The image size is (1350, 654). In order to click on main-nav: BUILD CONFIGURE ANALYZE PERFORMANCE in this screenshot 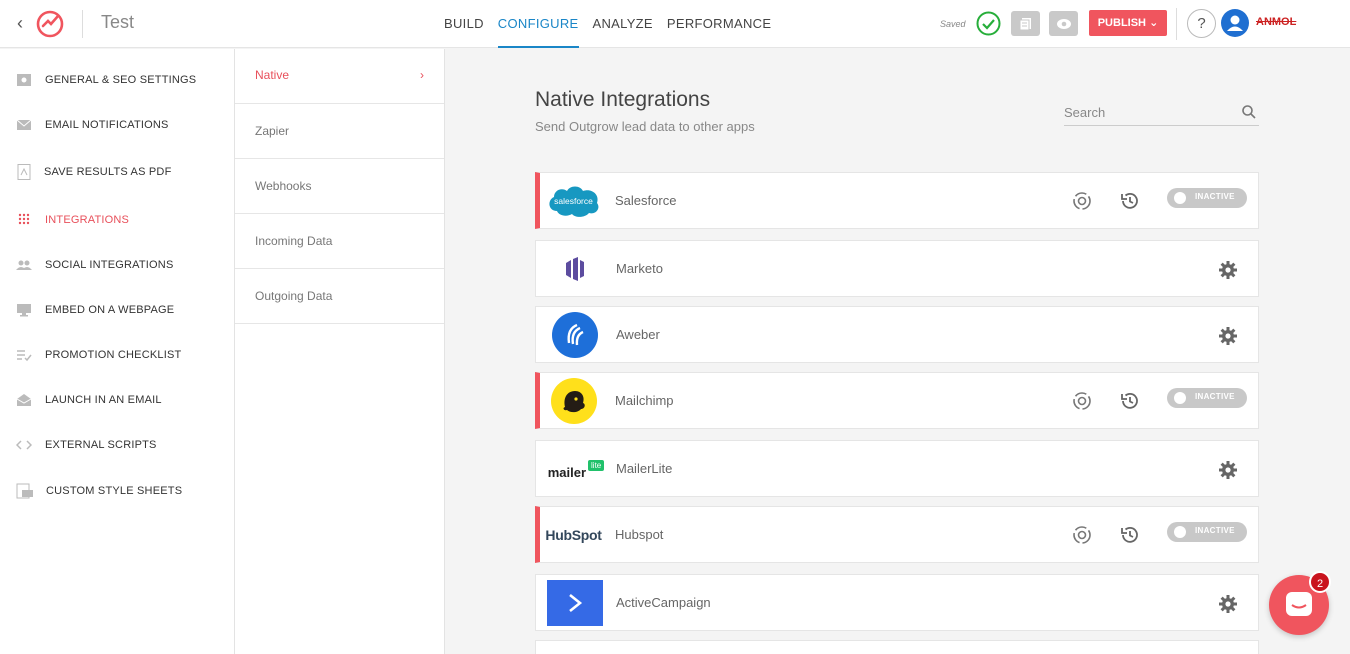, I will do `click(607, 24)`.